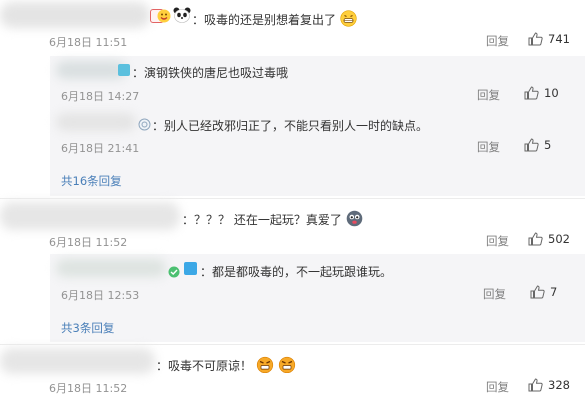 The image size is (585, 401). What do you see at coordinates (264, 20) in the screenshot?
I see `comment-body: ：吸毒的还是别想着复出了` at bounding box center [264, 20].